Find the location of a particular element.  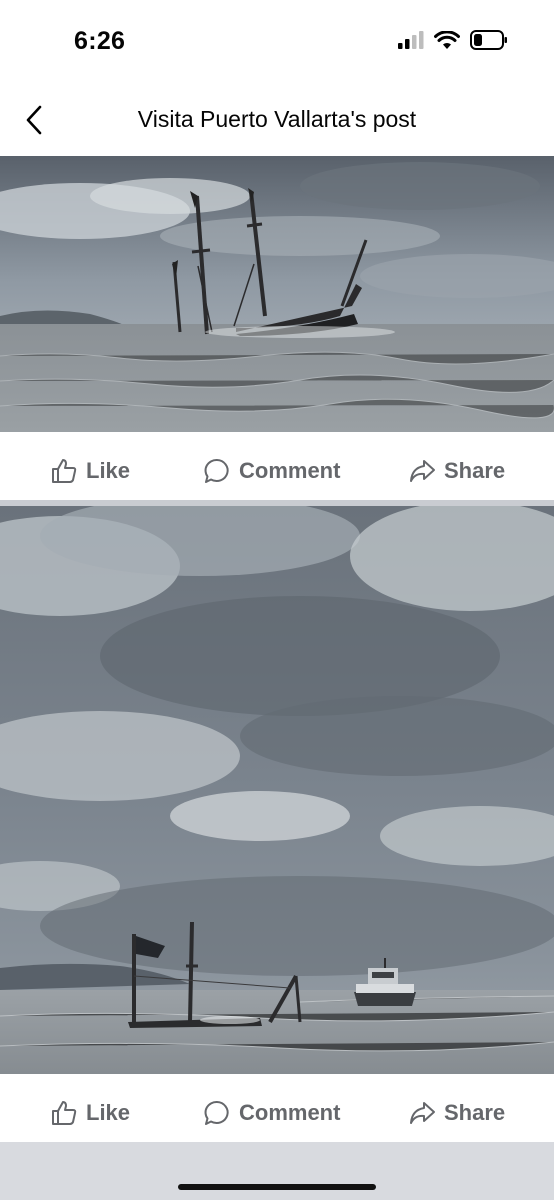

post-actions-1: Like Comment Share is located at coordinates (277, 471).